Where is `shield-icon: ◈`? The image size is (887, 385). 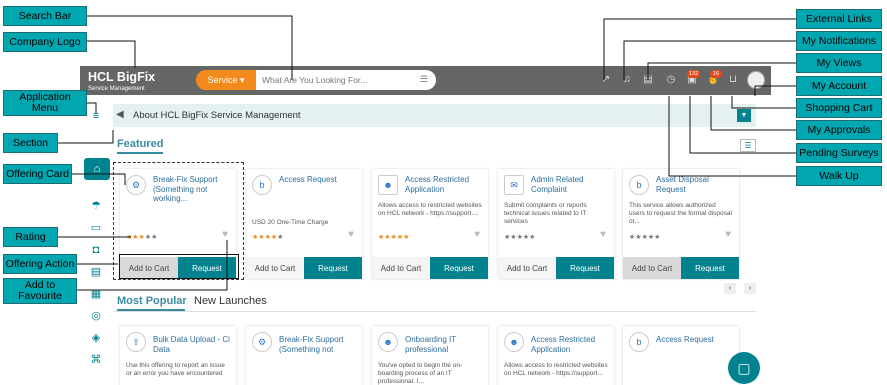
shield-icon: ◈ is located at coordinates (96, 338).